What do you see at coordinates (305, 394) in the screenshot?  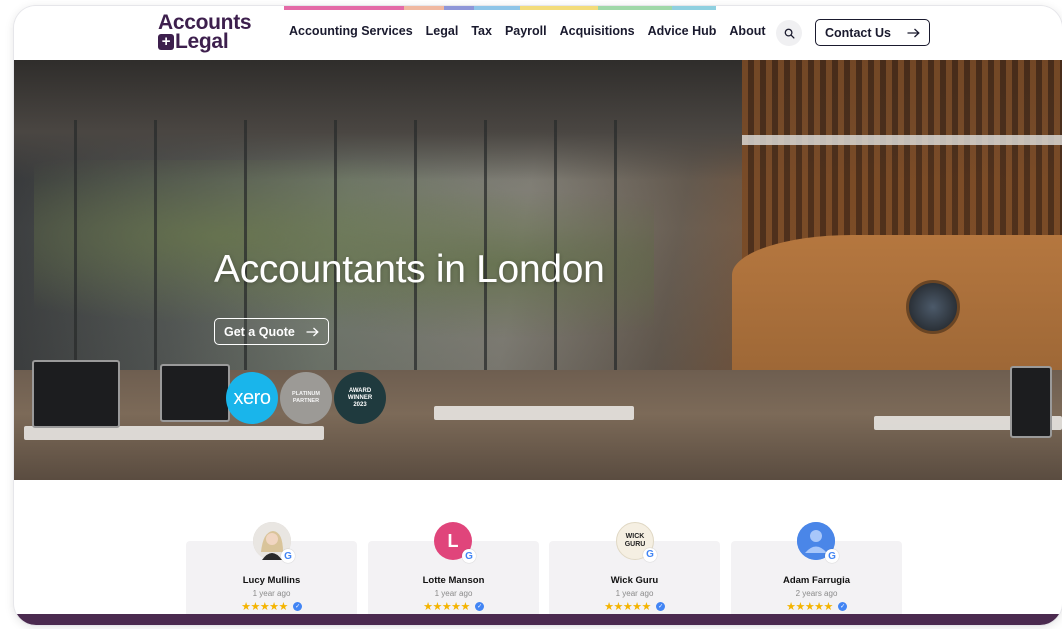 I see `platinum-badge-line1: PLATINUM` at bounding box center [305, 394].